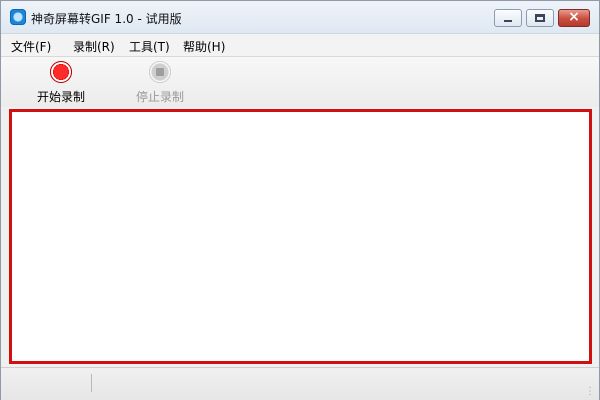 This screenshot has height=400, width=600. Describe the element at coordinates (300, 45) in the screenshot. I see `menu-bar: 文件(F) 录制(R) 工具(T) 帮助(H)` at that location.